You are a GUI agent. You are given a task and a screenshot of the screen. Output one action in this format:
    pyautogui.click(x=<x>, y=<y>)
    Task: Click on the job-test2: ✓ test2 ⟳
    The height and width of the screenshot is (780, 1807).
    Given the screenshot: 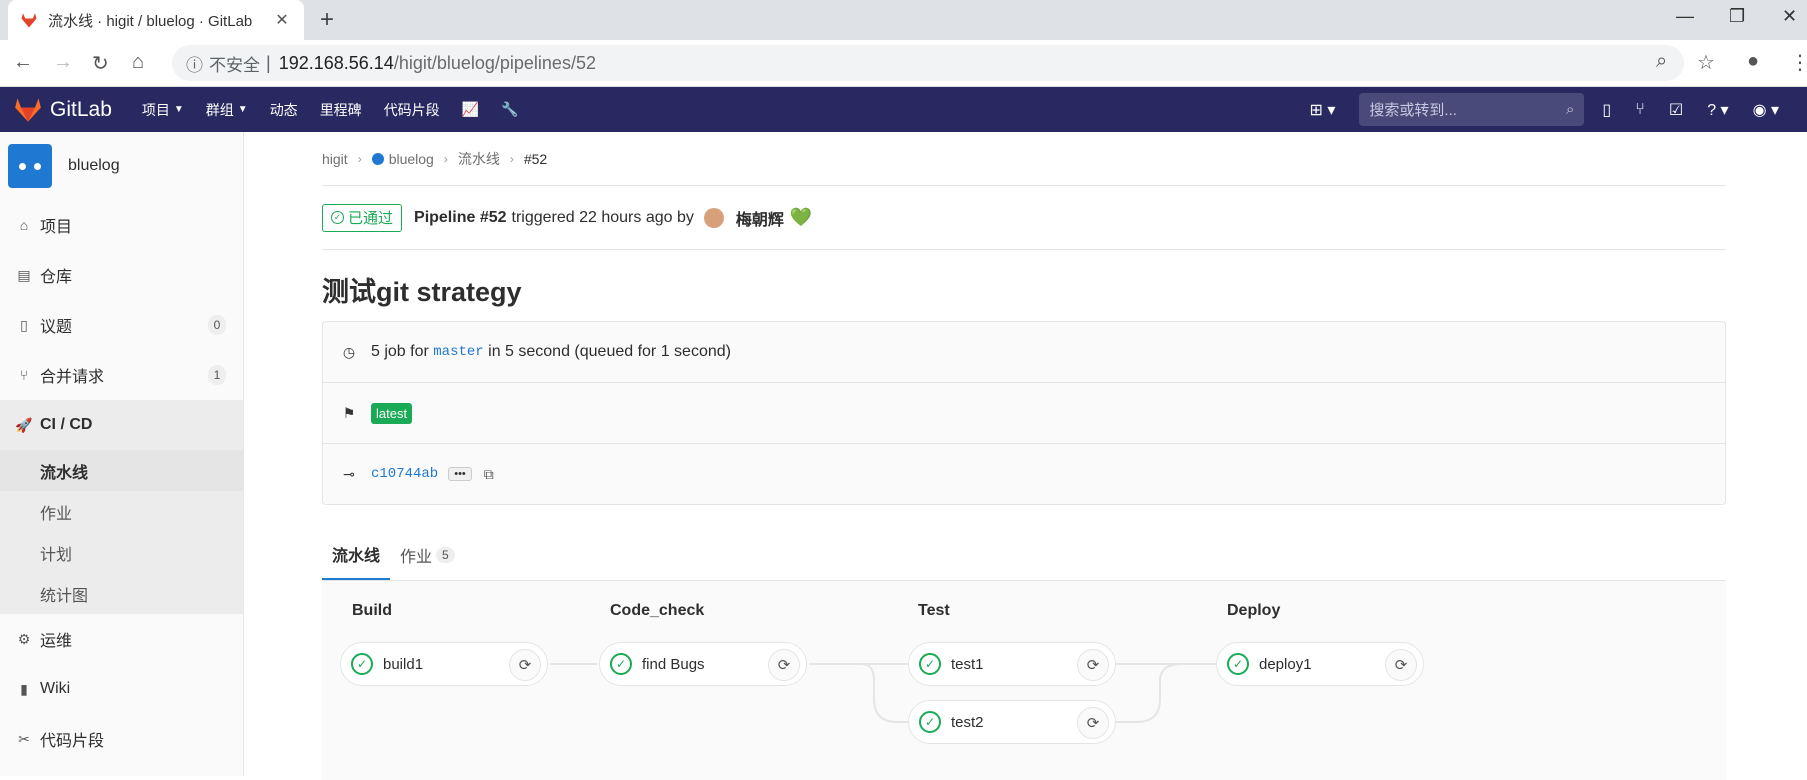 What is the action you would take?
    pyautogui.click(x=1012, y=722)
    